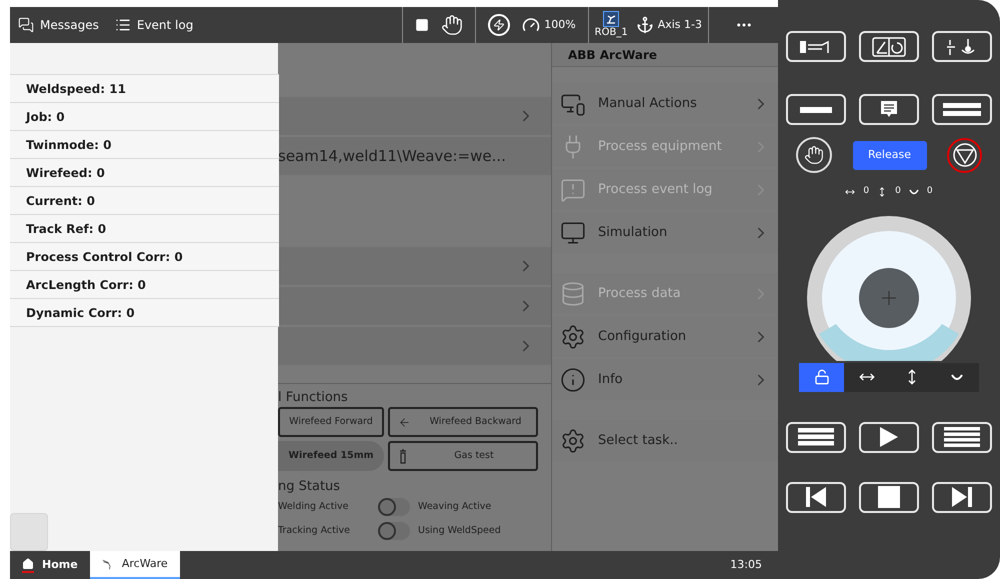  I want to click on value-row: Weldspeed: 11, so click(144, 88).